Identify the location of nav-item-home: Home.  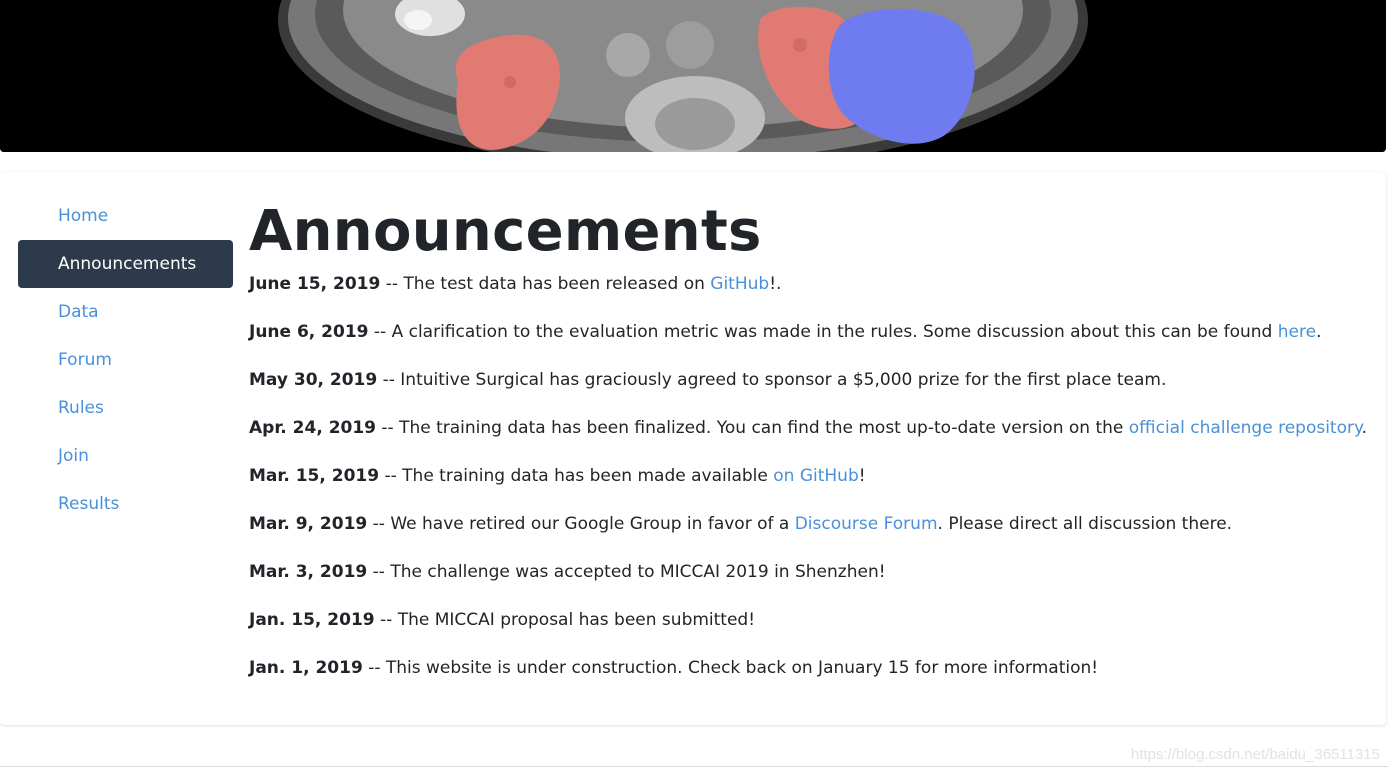
(125, 216).